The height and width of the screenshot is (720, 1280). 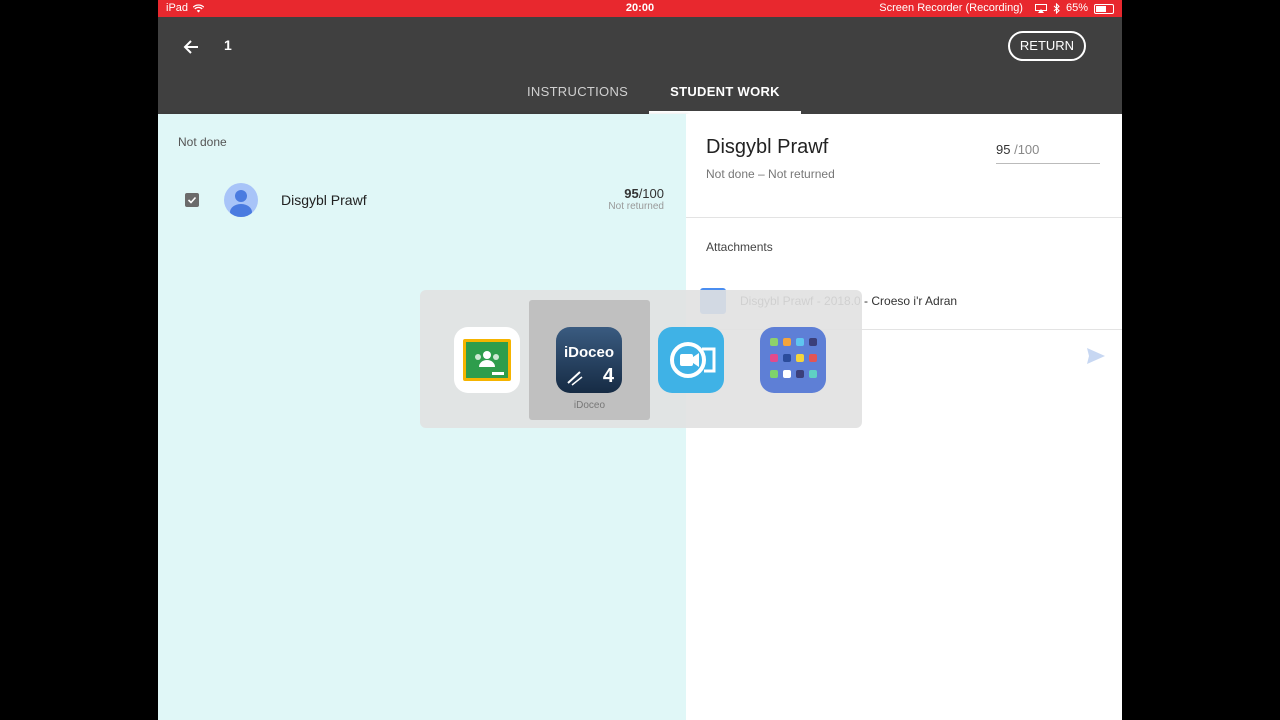 I want to click on grade-denominator: /100, so click(x=1027, y=149).